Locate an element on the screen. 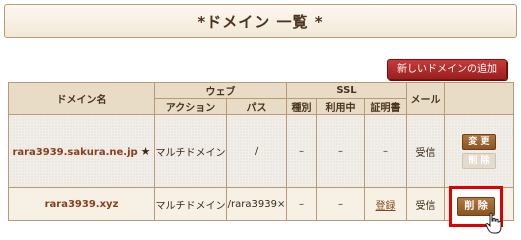  header-buttons is located at coordinates (479, 98).